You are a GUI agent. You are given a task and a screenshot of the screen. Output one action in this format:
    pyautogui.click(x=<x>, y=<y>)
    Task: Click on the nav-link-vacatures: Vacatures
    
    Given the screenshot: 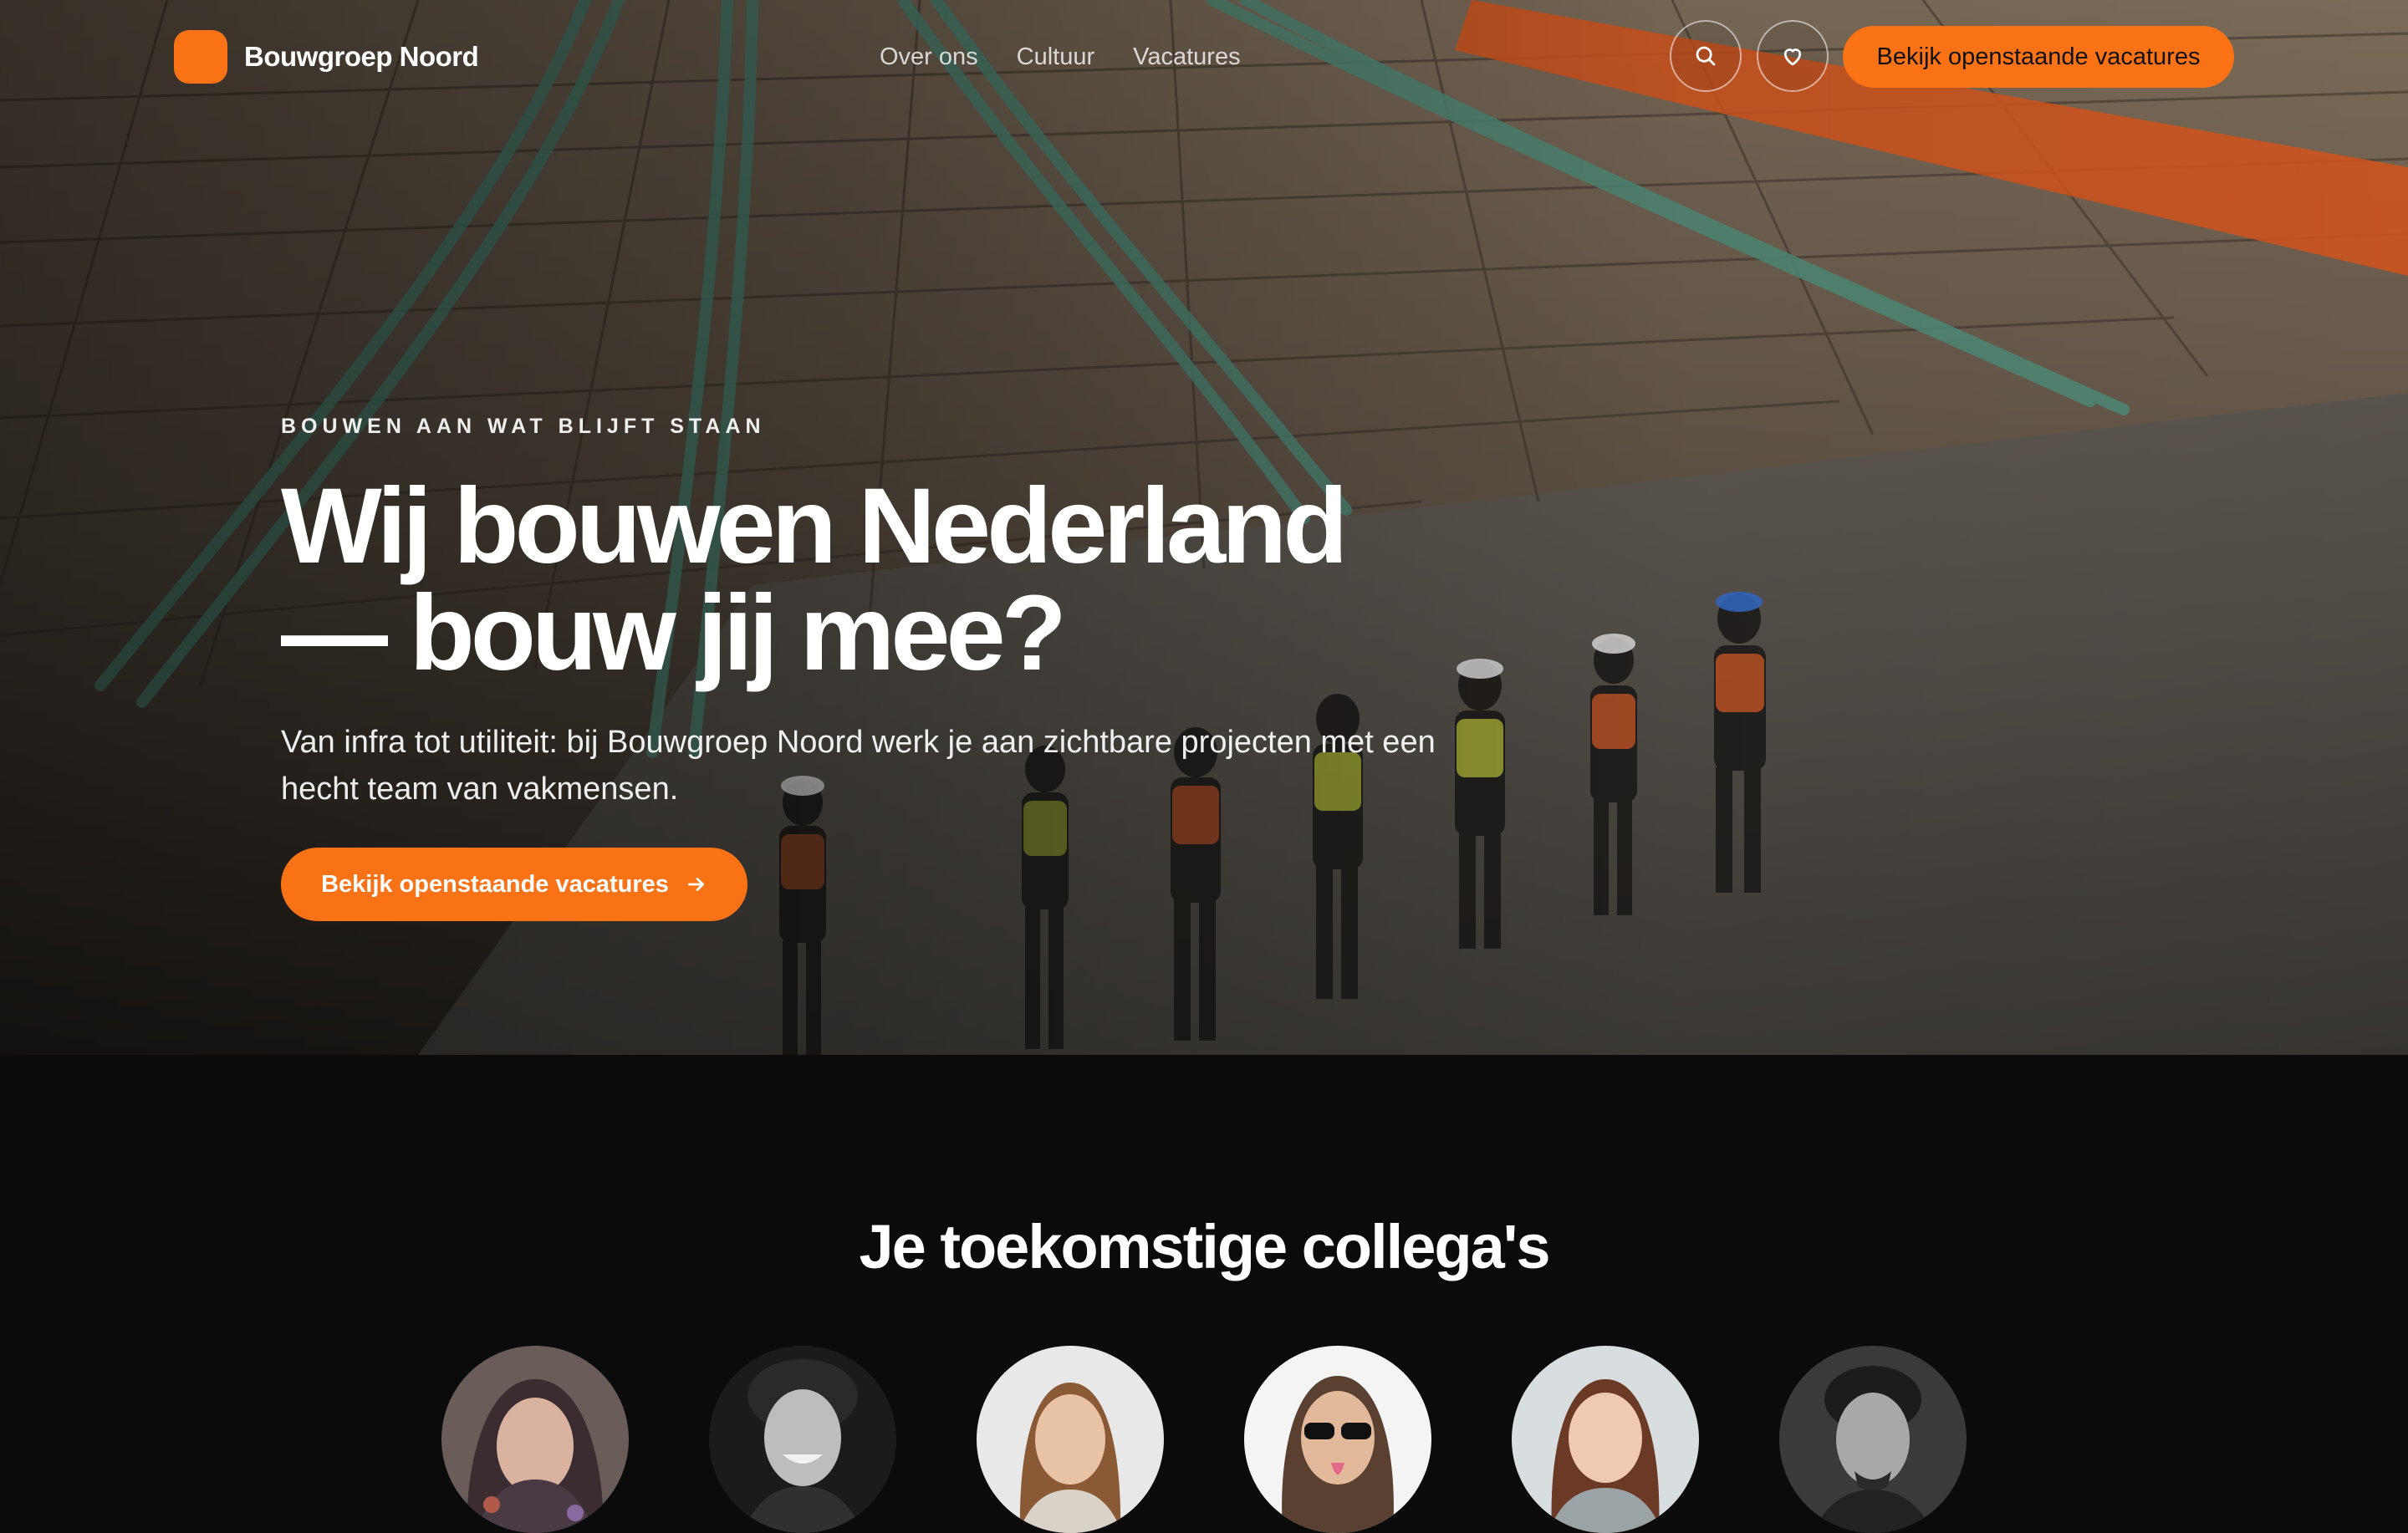 What is the action you would take?
    pyautogui.click(x=1186, y=57)
    